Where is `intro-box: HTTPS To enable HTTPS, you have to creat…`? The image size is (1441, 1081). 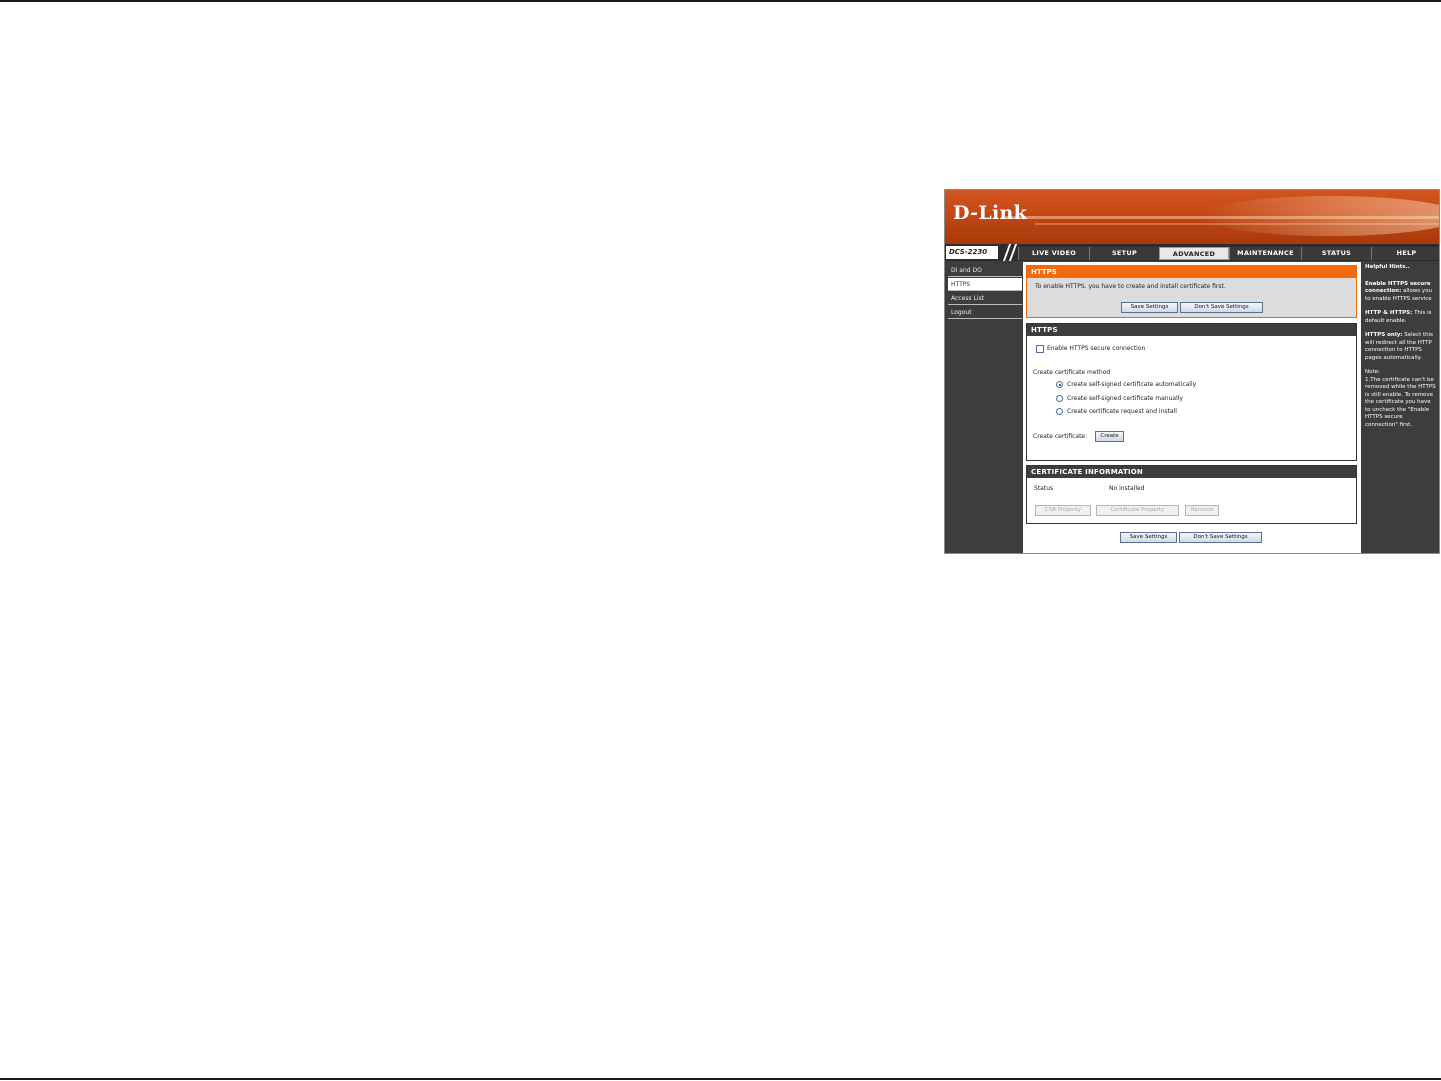 intro-box: HTTPS To enable HTTPS, you have to creat… is located at coordinates (1191, 291).